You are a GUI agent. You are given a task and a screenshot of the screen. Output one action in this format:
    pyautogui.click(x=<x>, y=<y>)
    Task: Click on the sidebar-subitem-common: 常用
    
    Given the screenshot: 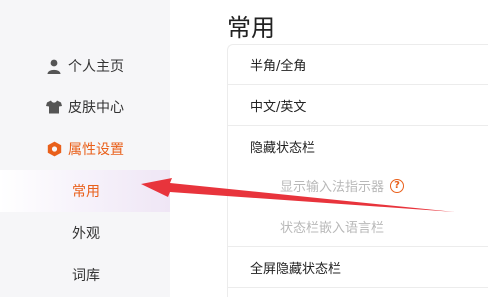 What is the action you would take?
    pyautogui.click(x=85, y=191)
    